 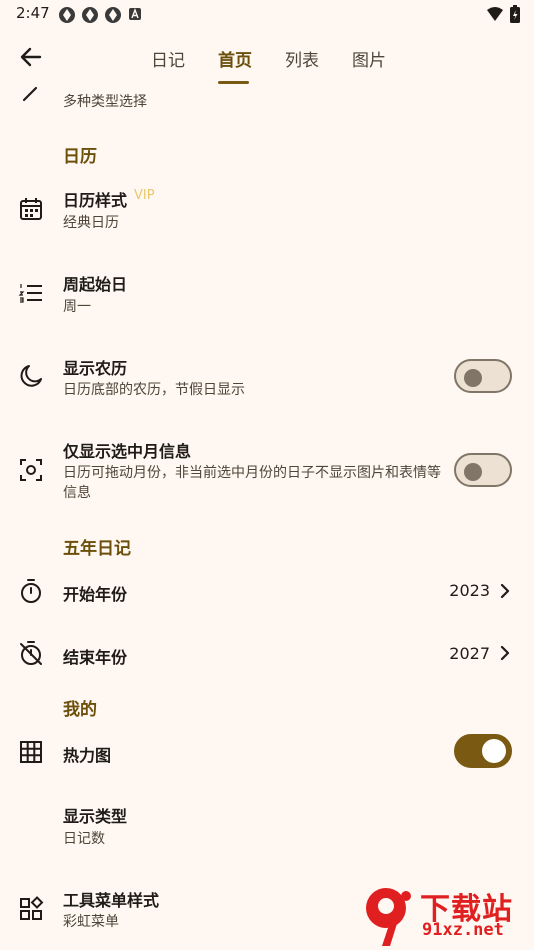 I want to click on calendar-style-subtitle: 经典日历, so click(x=91, y=223).